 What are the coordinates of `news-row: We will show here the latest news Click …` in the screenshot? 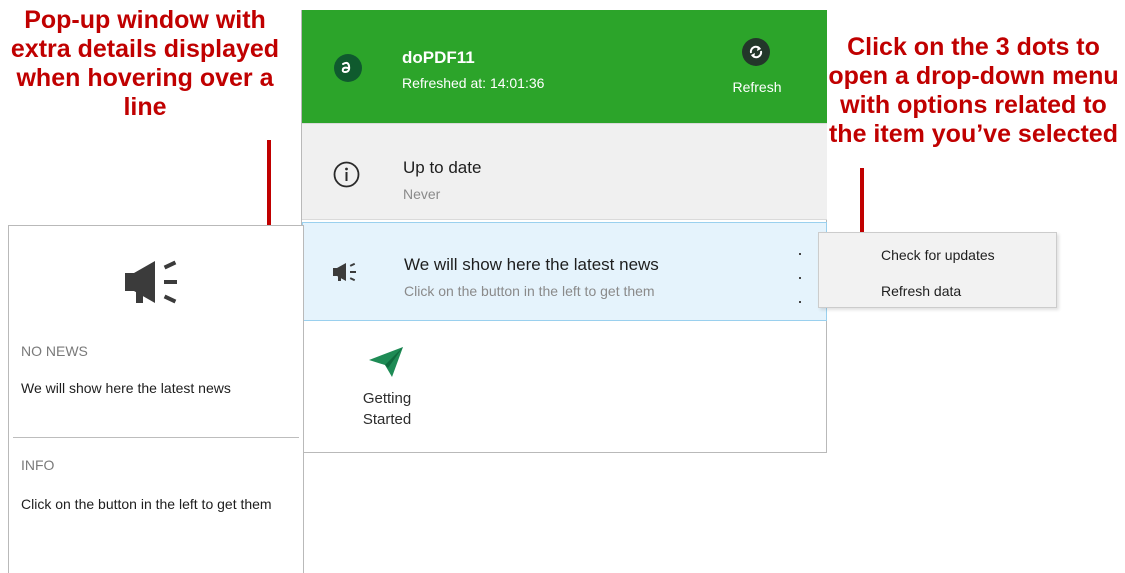 It's located at (564, 271).